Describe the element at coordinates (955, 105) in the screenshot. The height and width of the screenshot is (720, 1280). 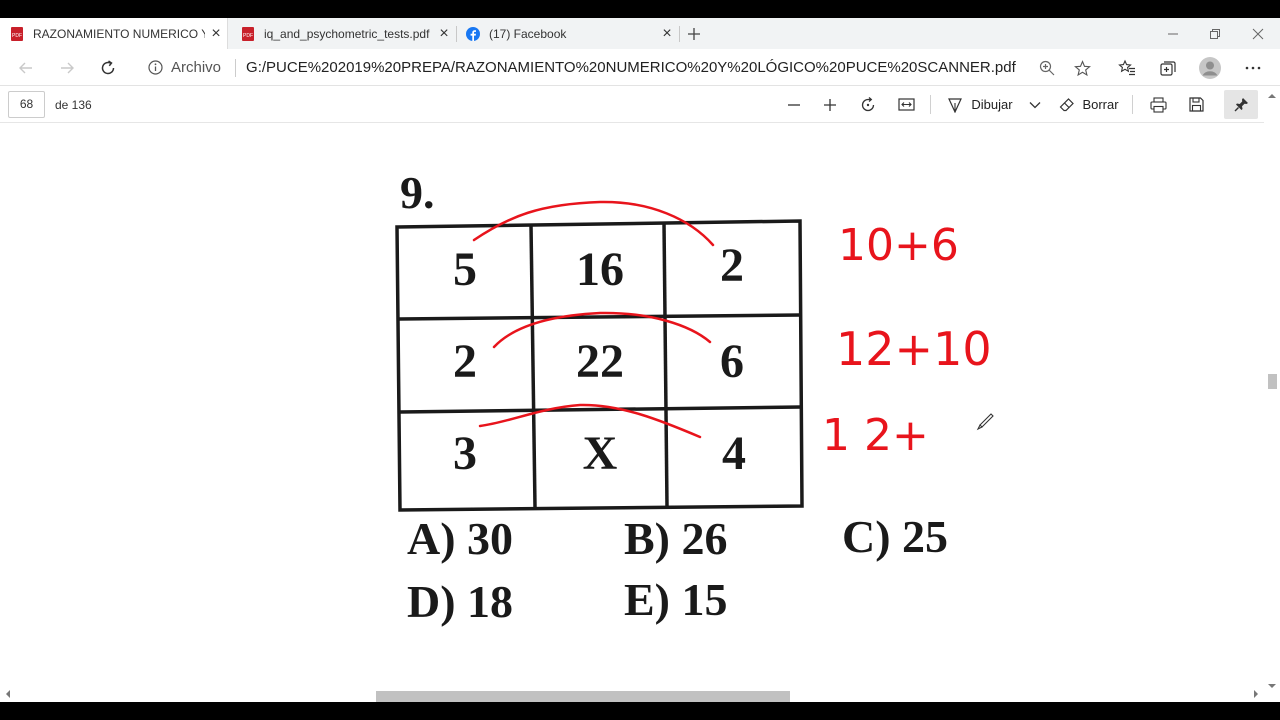
I see `pen-icon` at that location.